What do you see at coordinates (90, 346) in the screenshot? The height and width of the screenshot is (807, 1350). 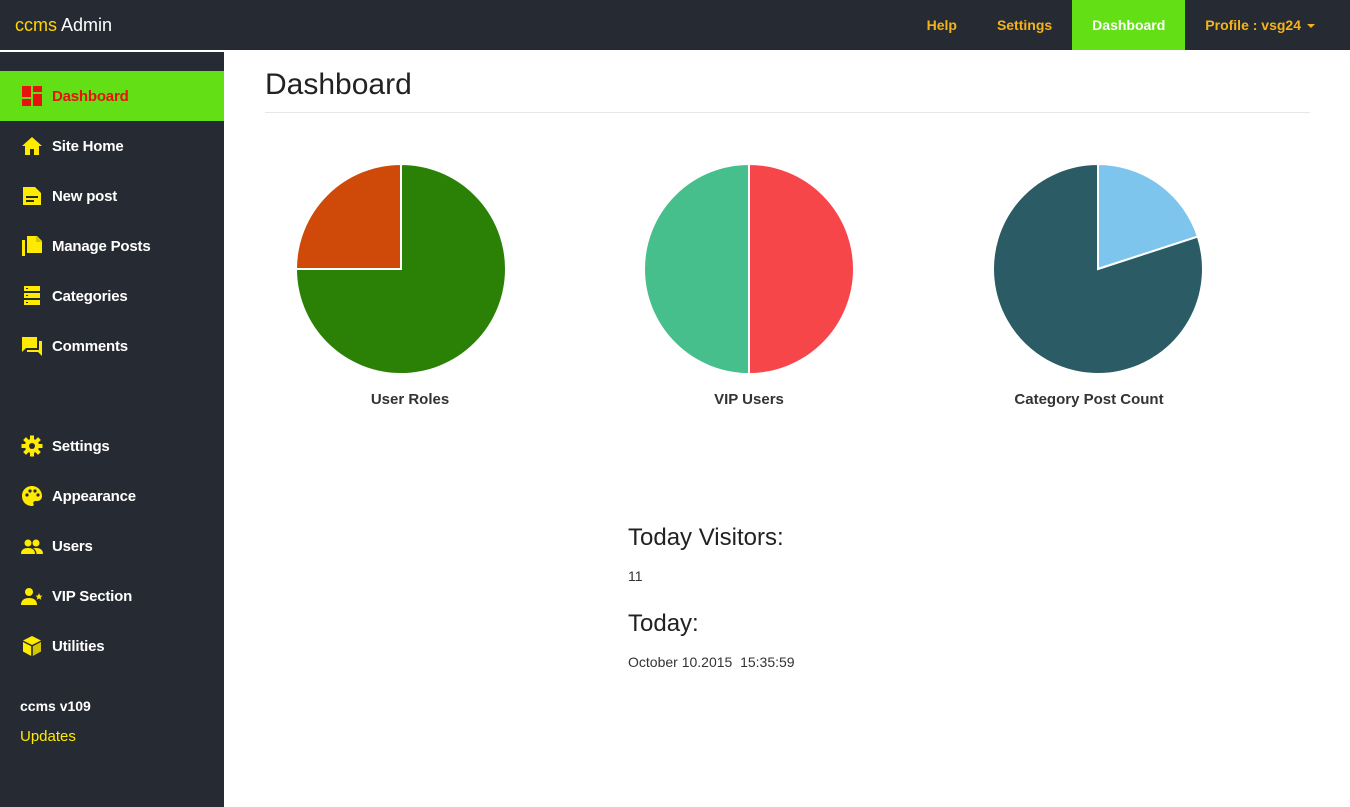 I see `sidebar-item-label: Comments` at bounding box center [90, 346].